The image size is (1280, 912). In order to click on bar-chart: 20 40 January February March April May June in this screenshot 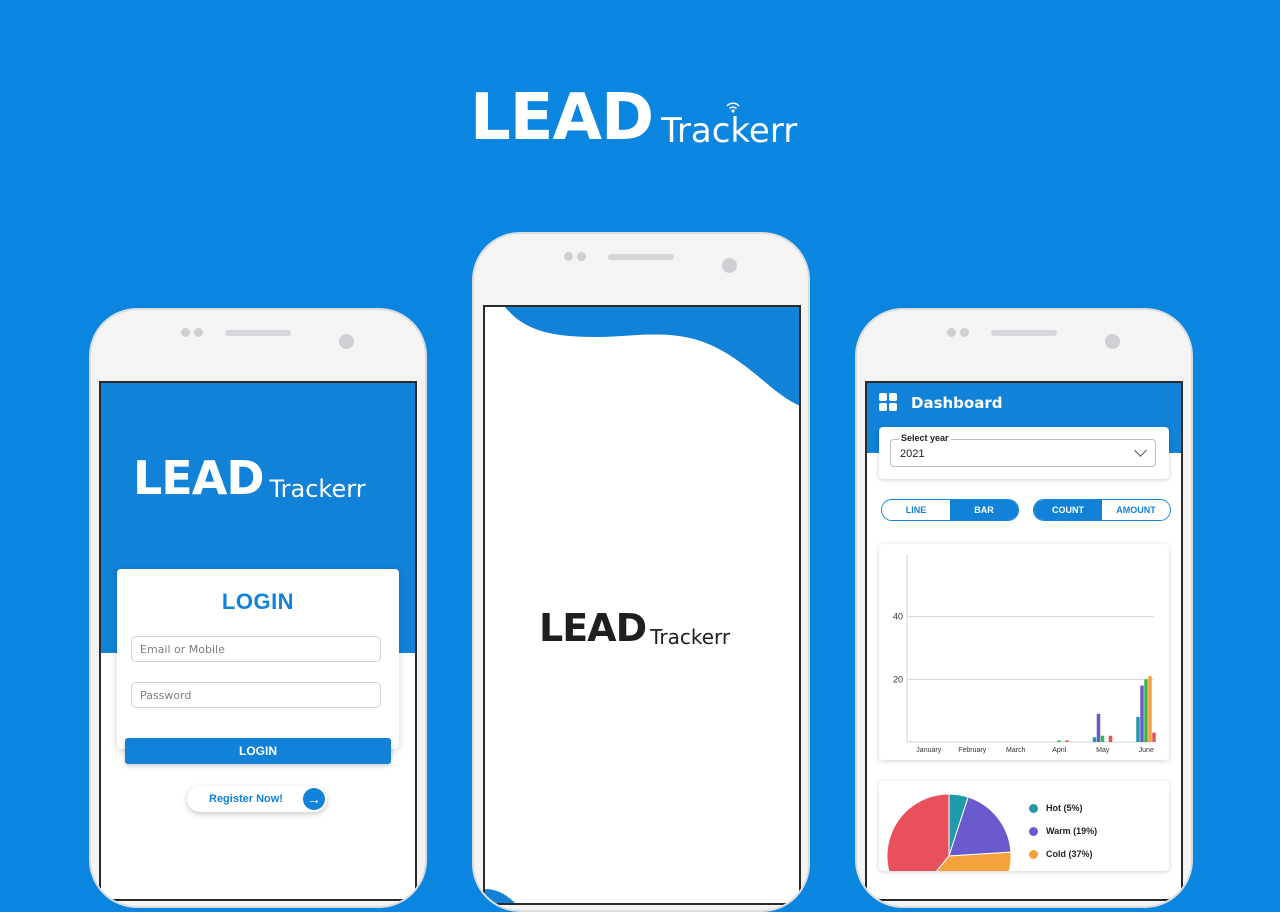, I will do `click(1024, 654)`.